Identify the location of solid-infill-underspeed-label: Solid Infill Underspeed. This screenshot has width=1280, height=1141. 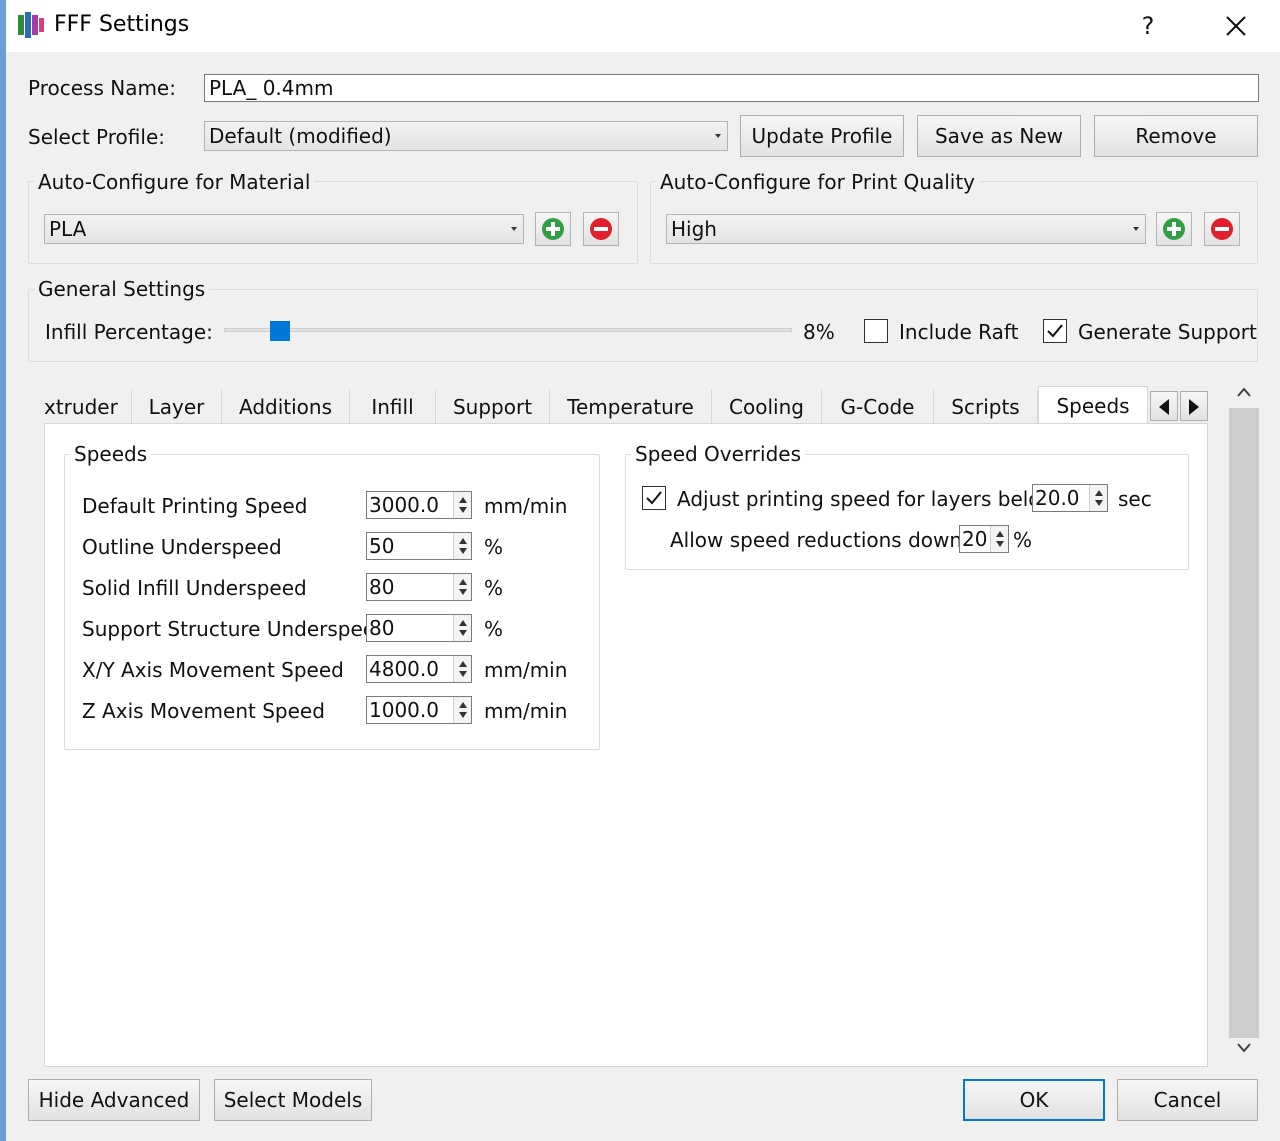
(194, 588).